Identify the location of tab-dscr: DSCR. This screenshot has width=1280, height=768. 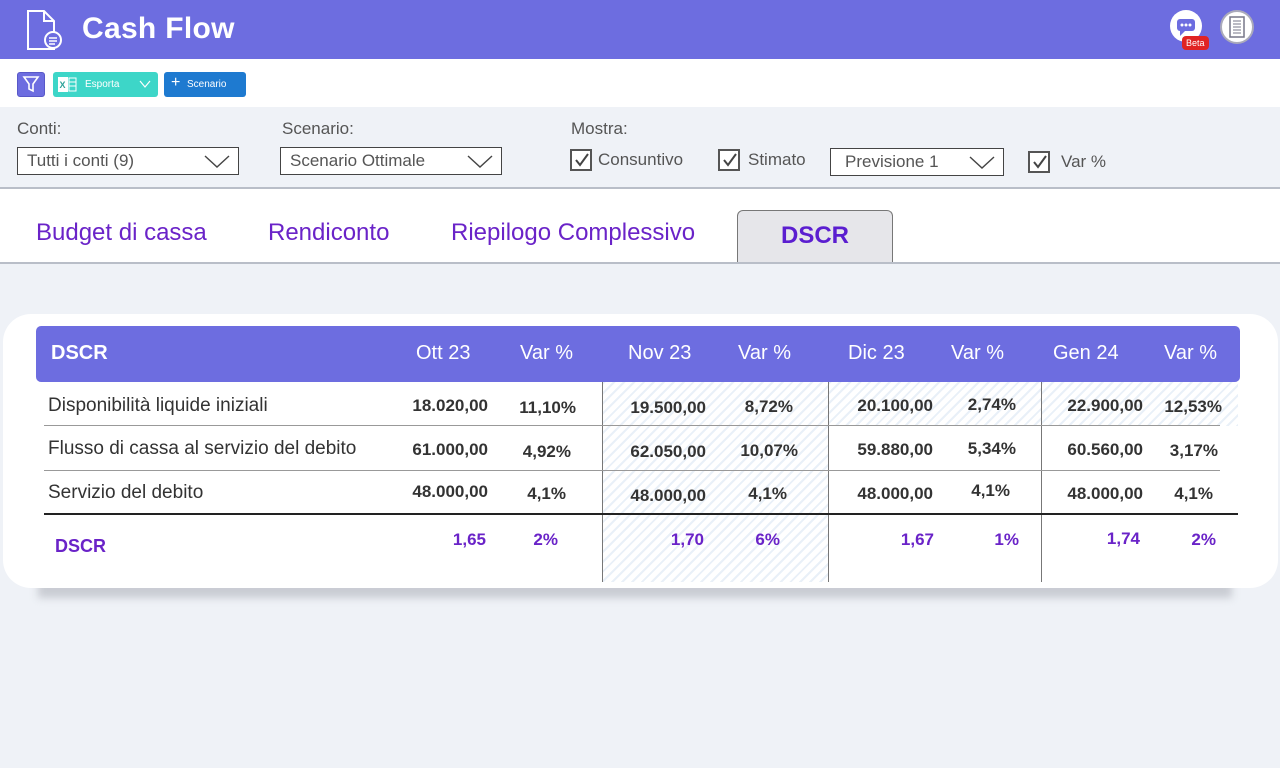
(815, 237).